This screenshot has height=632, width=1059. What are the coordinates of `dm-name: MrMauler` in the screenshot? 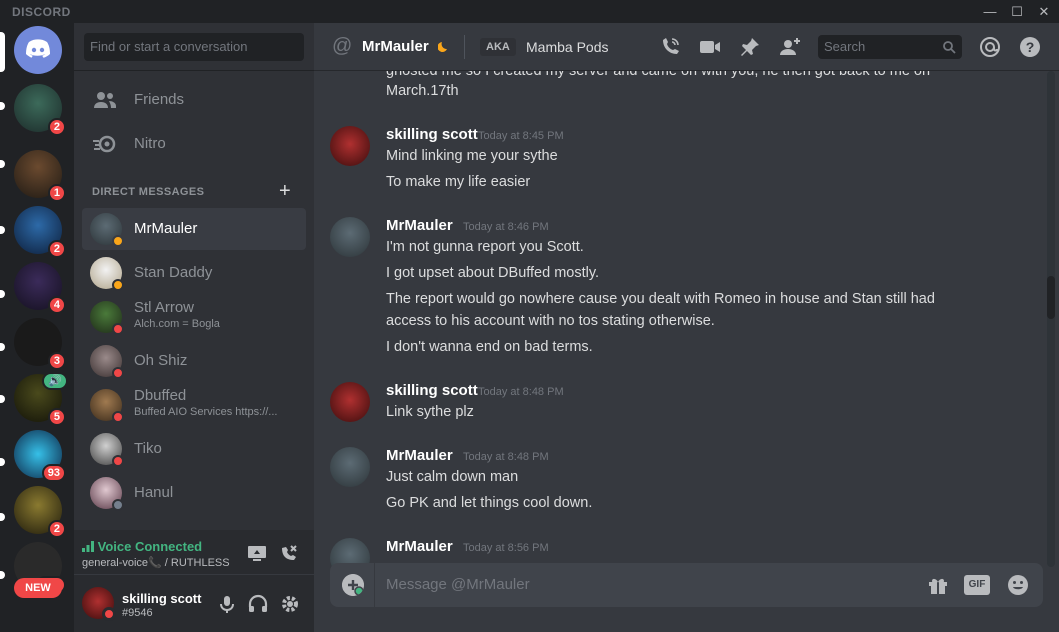 It's located at (166, 228).